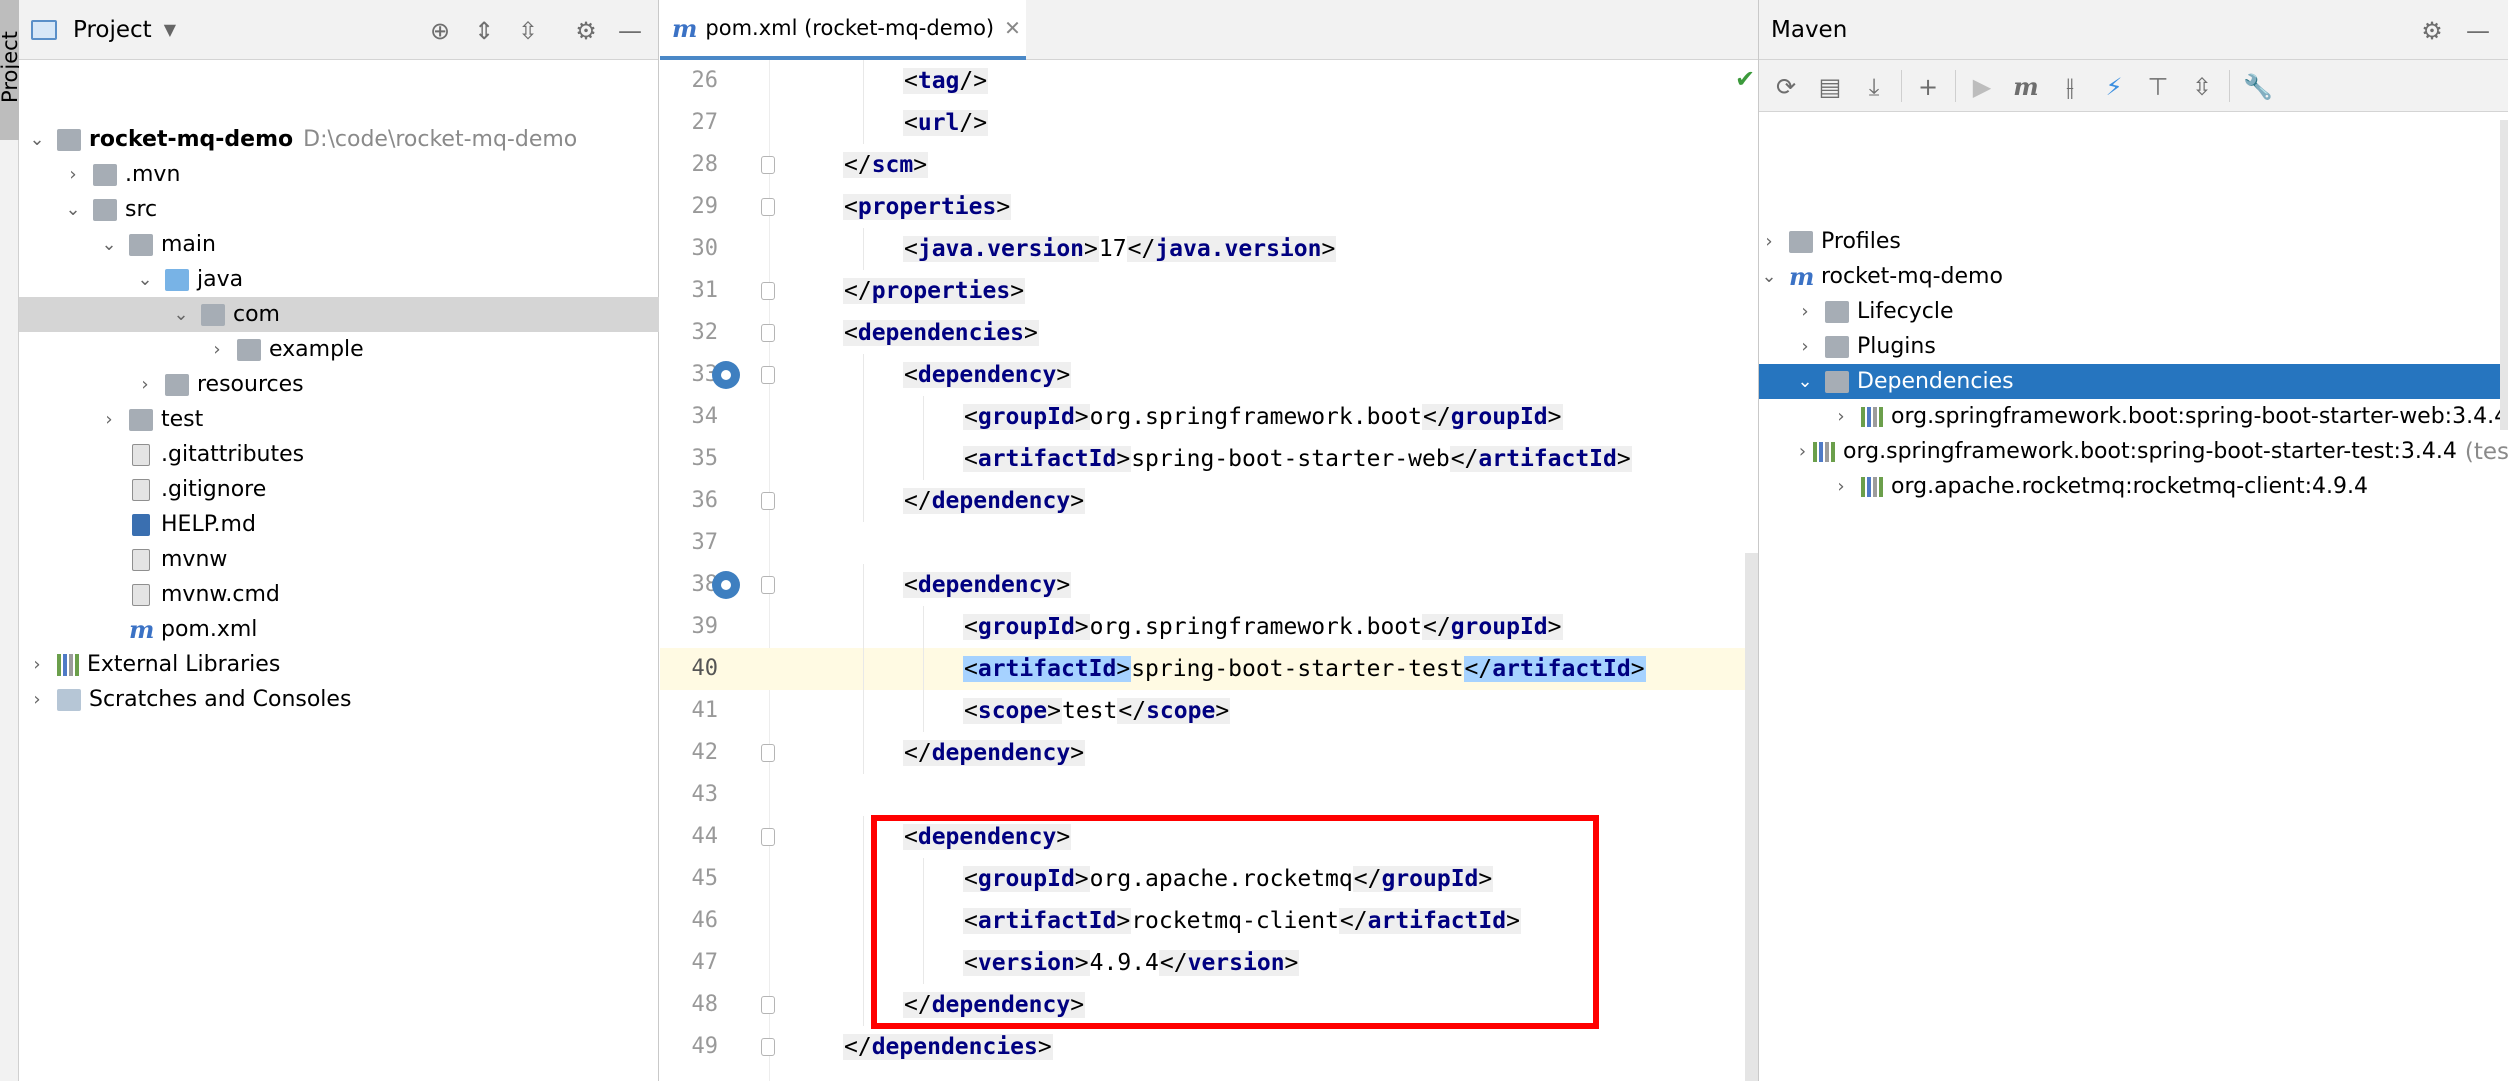 Image resolution: width=2508 pixels, height=1081 pixels. I want to click on code-line: 38<dependency>, so click(1209, 585).